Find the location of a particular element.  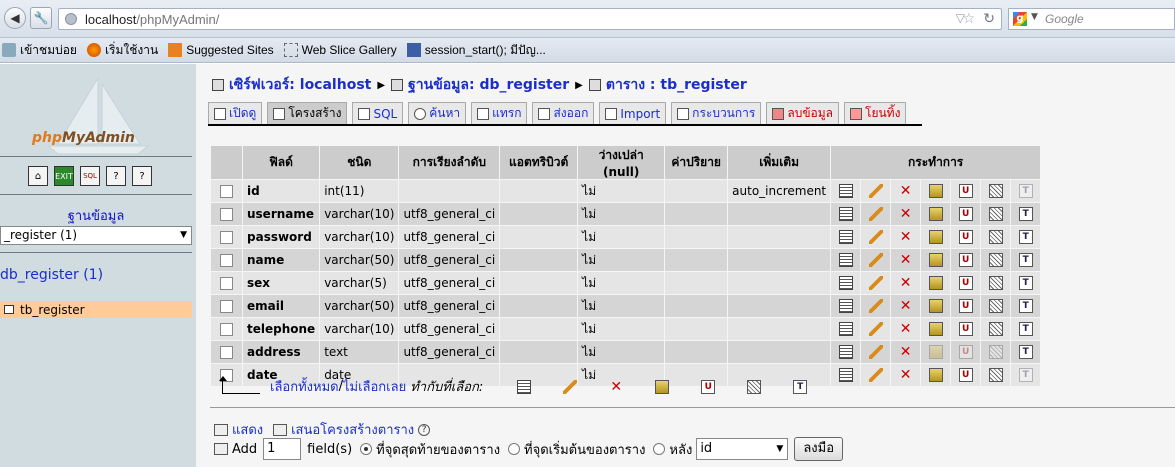

at-beginning-label: ที่จุดเริ่มต้นของตาราง is located at coordinates (584, 449).